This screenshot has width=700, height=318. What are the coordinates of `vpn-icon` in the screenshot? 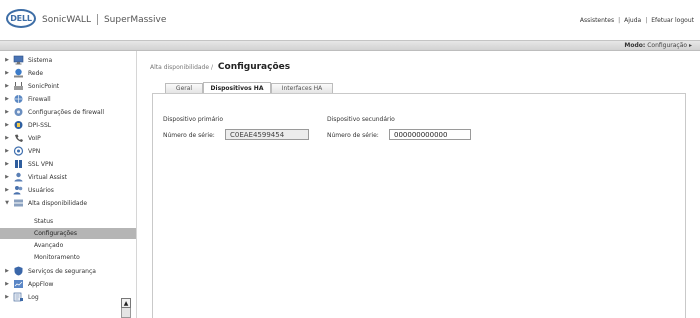 It's located at (18, 151).